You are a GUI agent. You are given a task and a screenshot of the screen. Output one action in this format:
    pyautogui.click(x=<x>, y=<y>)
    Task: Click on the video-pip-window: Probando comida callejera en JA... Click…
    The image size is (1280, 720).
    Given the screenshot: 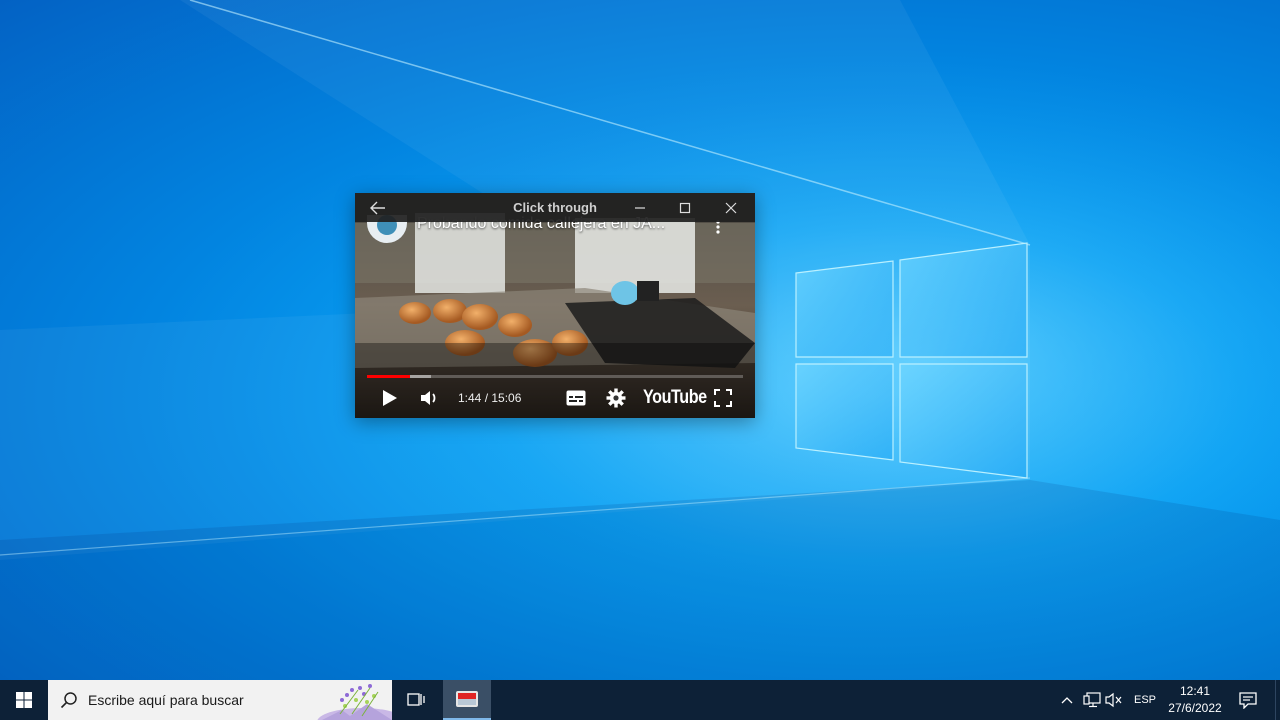 What is the action you would take?
    pyautogui.click(x=555, y=305)
    